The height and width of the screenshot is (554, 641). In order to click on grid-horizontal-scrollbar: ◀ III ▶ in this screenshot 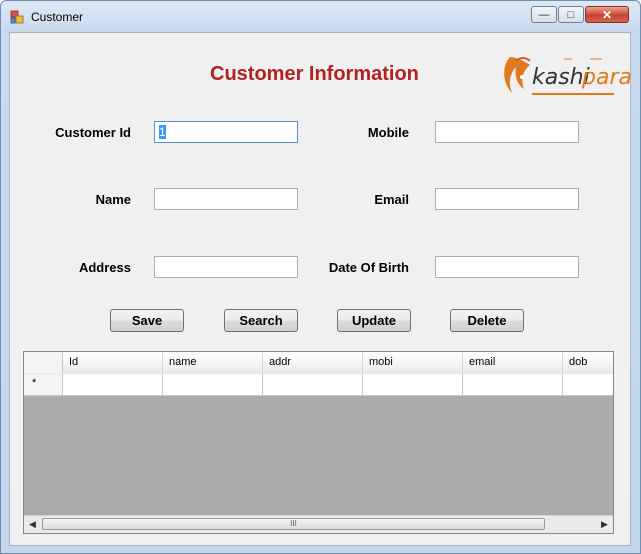, I will do `click(318, 524)`.